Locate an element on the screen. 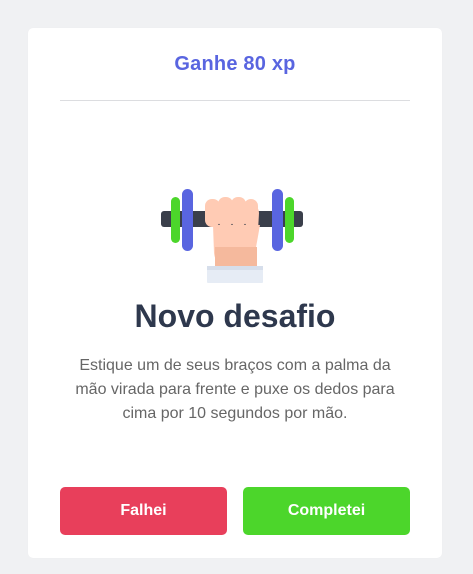  challenge-header: Ganhe 80 xp is located at coordinates (235, 64).